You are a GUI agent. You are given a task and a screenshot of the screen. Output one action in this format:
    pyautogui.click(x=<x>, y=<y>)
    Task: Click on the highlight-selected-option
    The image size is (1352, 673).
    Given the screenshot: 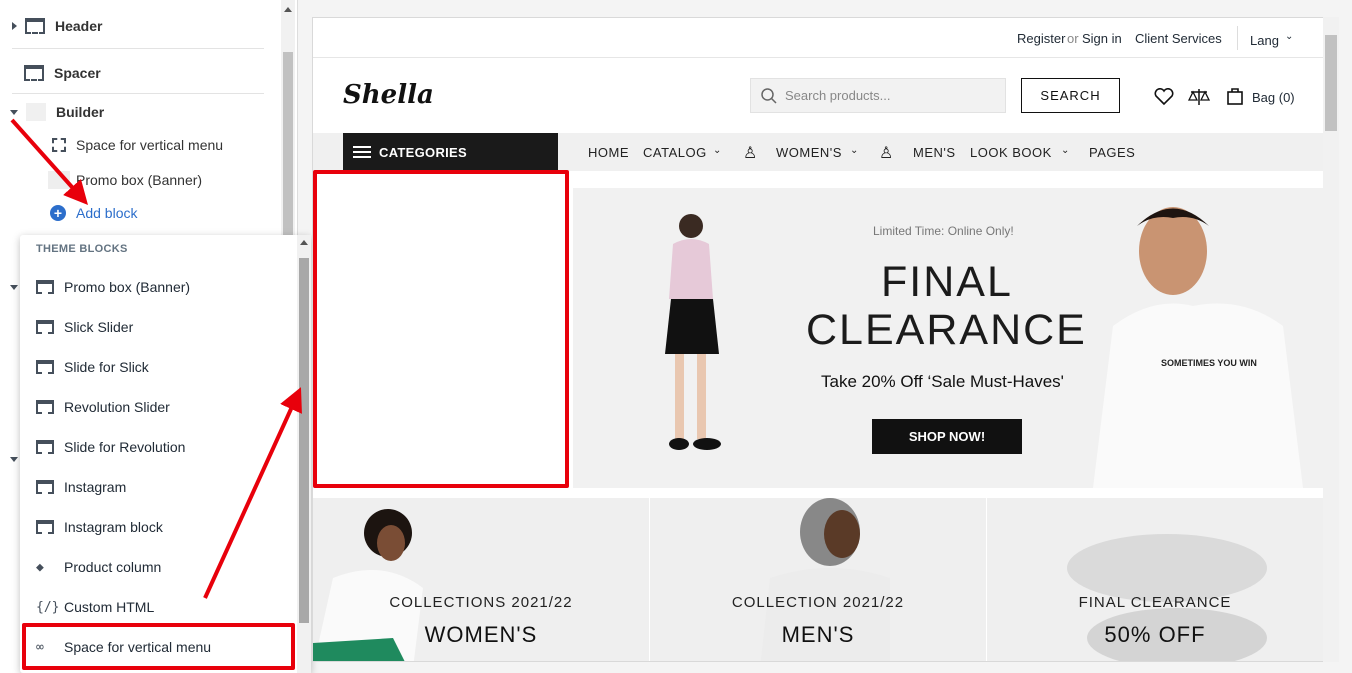 What is the action you would take?
    pyautogui.click(x=158, y=646)
    